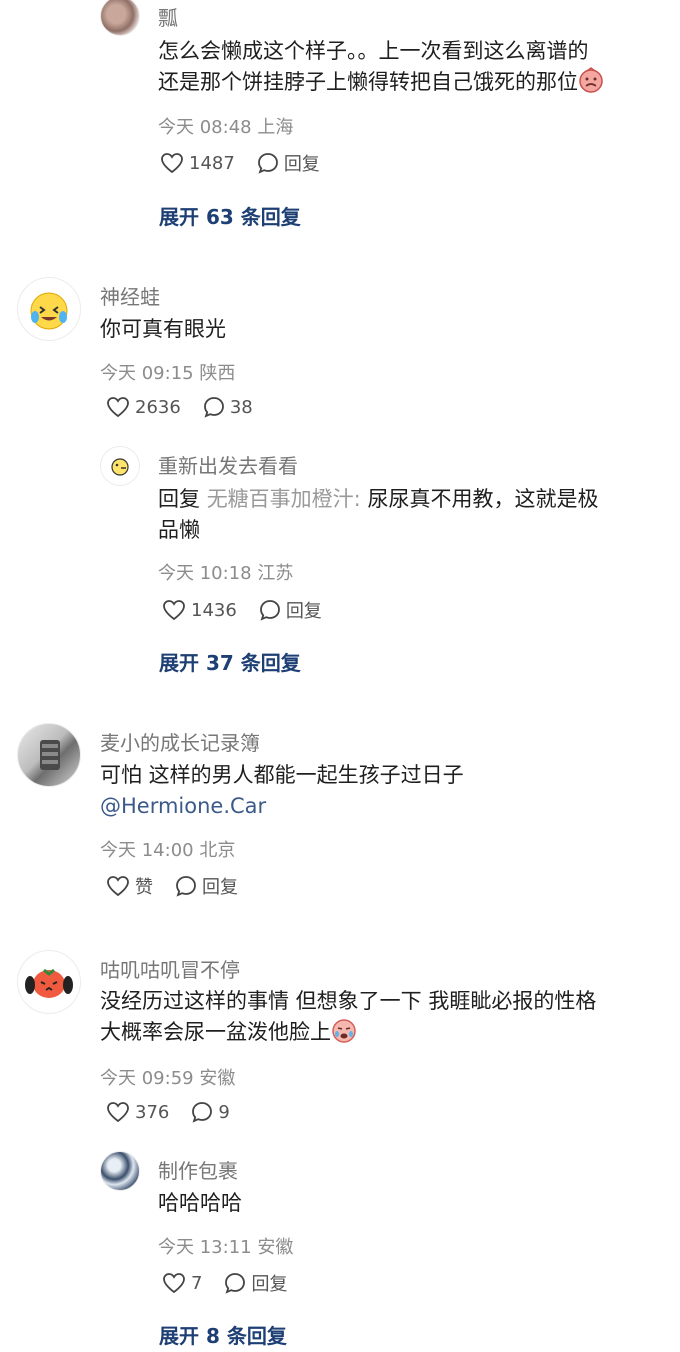 The width and height of the screenshot is (680, 1352). What do you see at coordinates (168, 1078) in the screenshot?
I see `comment-meta: 今天 09:59 安徽` at bounding box center [168, 1078].